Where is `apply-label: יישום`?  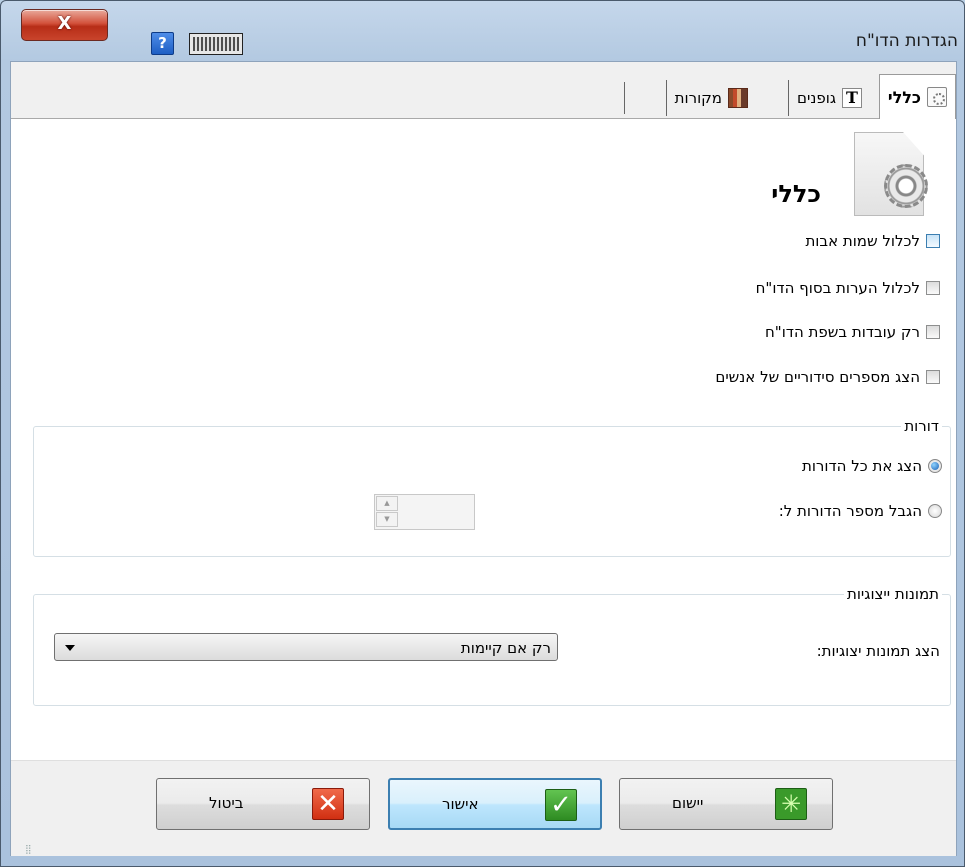
apply-label: יישום is located at coordinates (688, 803).